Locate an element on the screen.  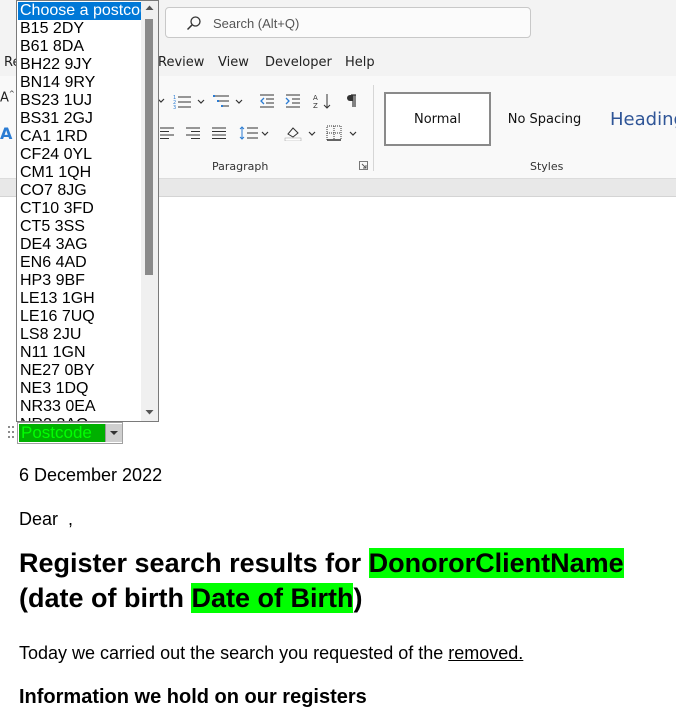
line-spacing-icon is located at coordinates (254, 133).